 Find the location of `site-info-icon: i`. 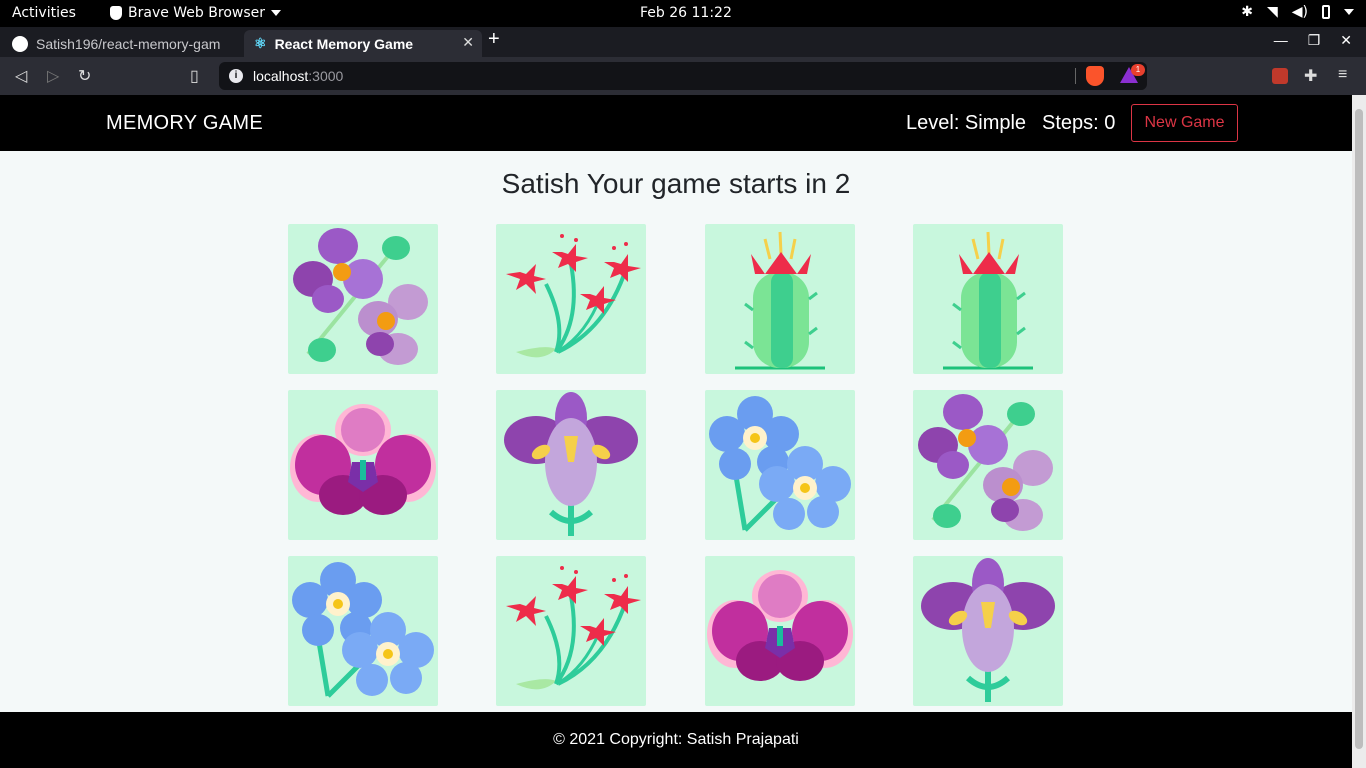

site-info-icon: i is located at coordinates (236, 76).